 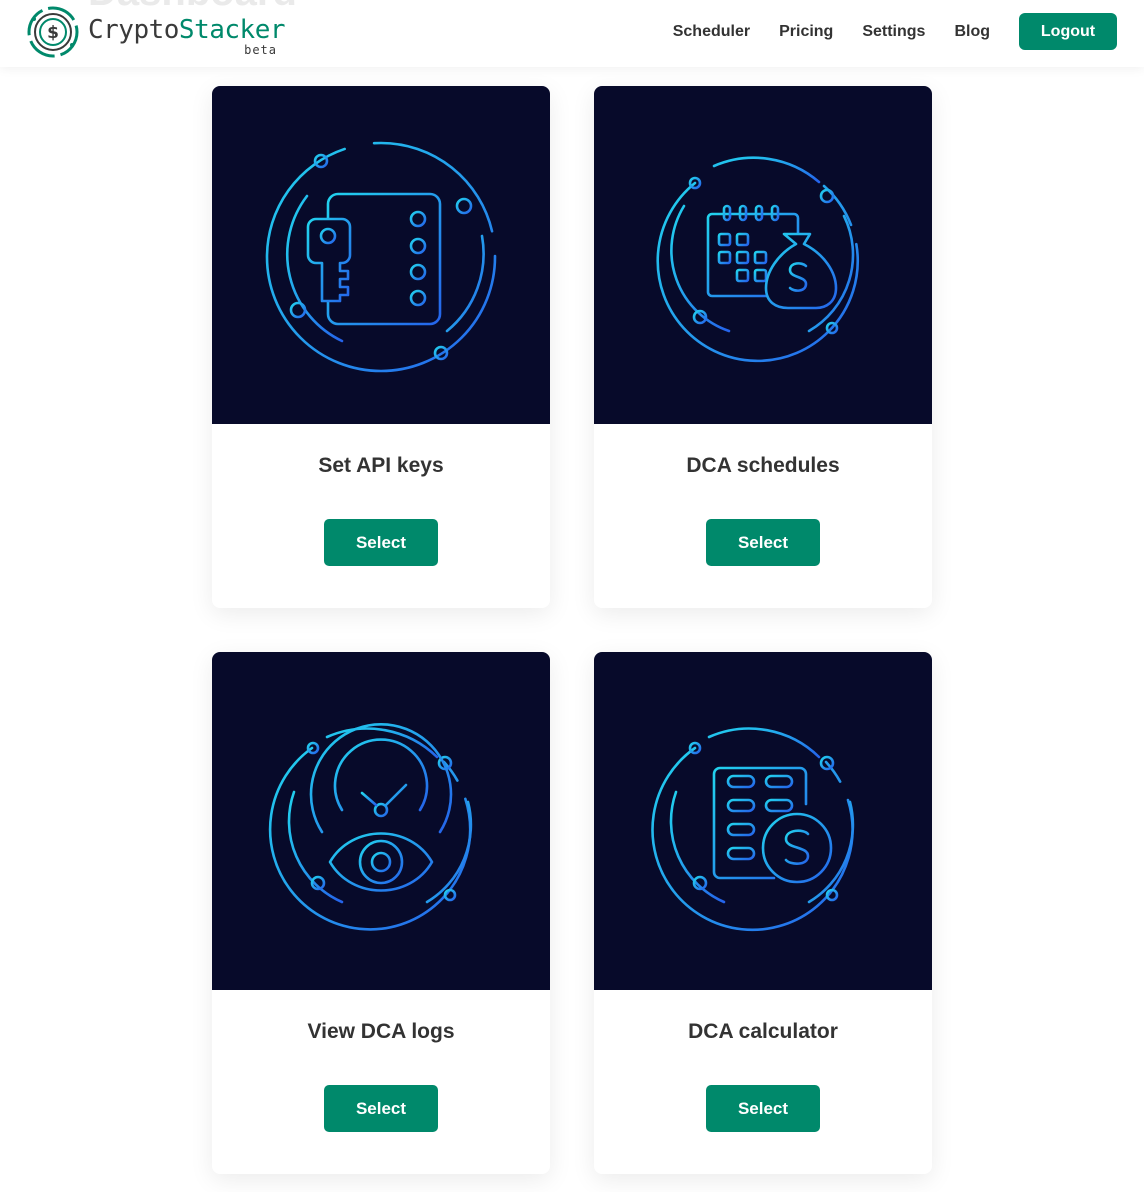 I want to click on beta-badge: beta, so click(x=260, y=50).